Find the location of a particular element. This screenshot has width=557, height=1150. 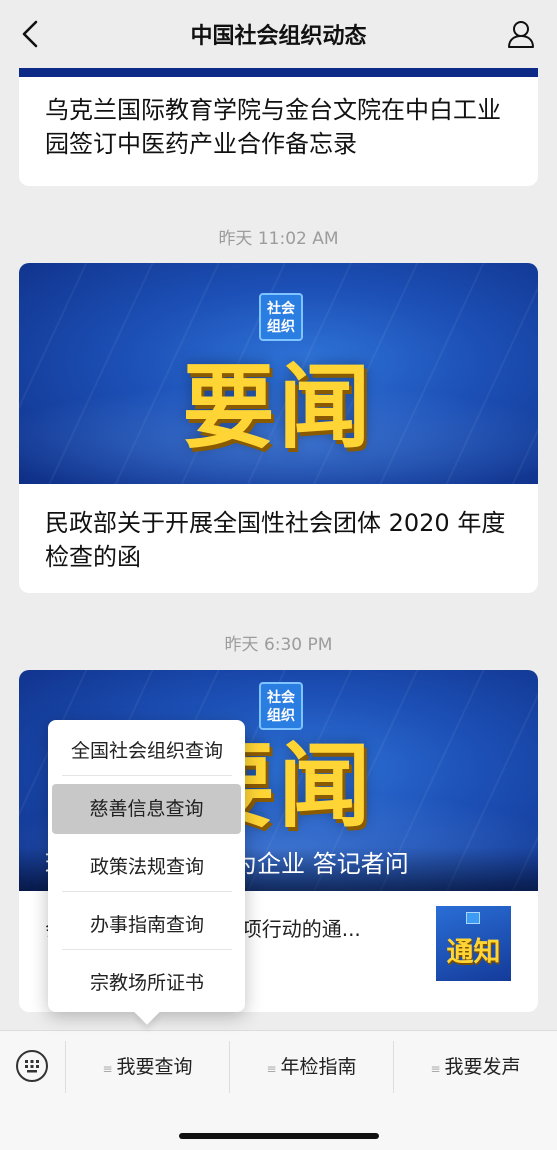

submenu-item-policy-query: 政策法规查询 is located at coordinates (147, 867).